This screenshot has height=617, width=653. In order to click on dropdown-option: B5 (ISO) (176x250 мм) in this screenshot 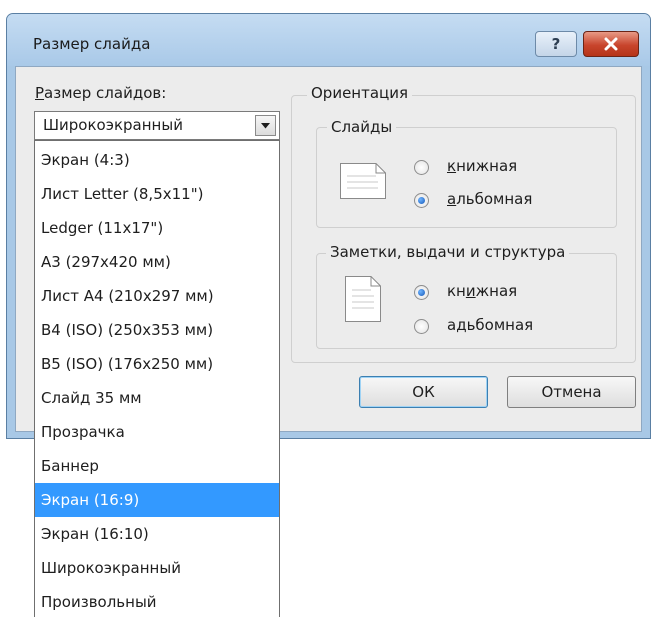, I will do `click(157, 364)`.